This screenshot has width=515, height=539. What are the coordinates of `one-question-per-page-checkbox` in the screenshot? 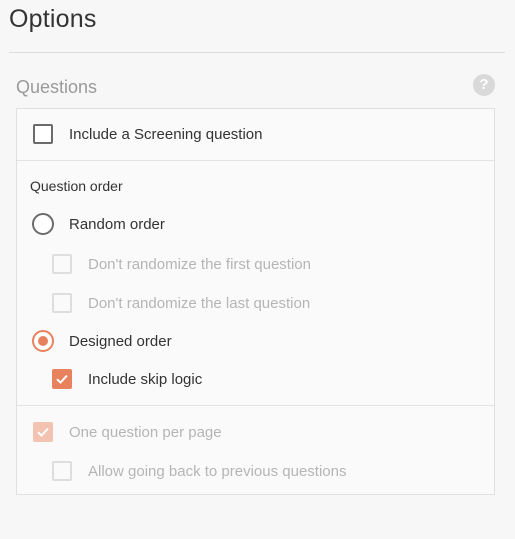 It's located at (43, 432).